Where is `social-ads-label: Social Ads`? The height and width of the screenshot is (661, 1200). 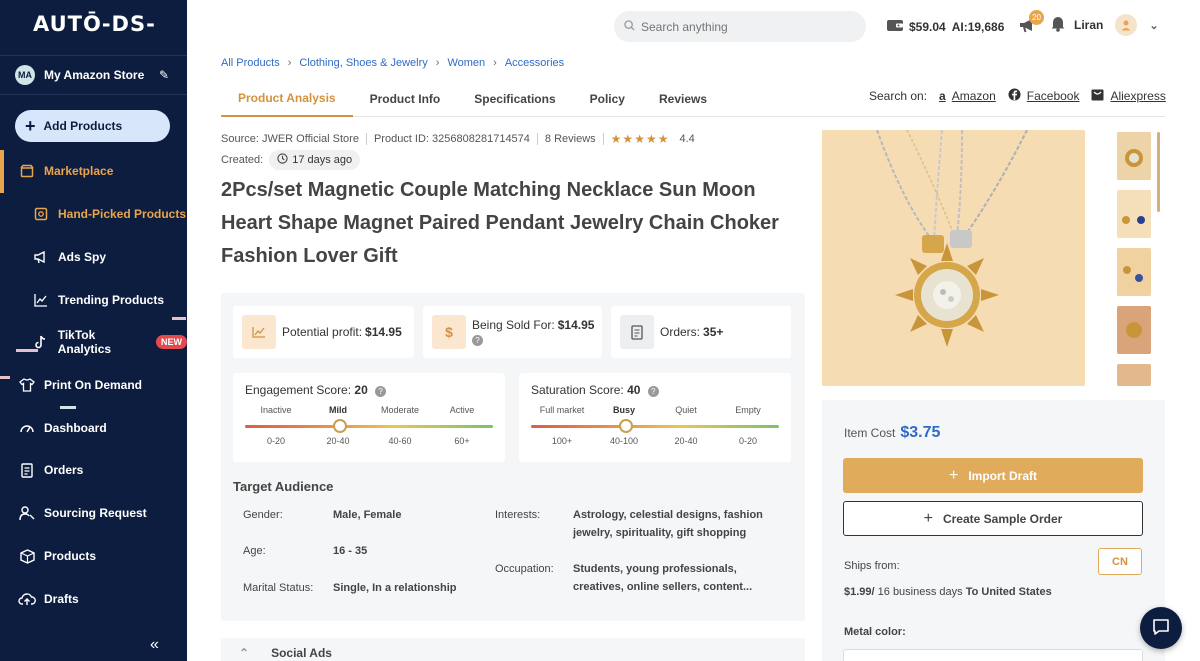
social-ads-label: Social Ads is located at coordinates (301, 653).